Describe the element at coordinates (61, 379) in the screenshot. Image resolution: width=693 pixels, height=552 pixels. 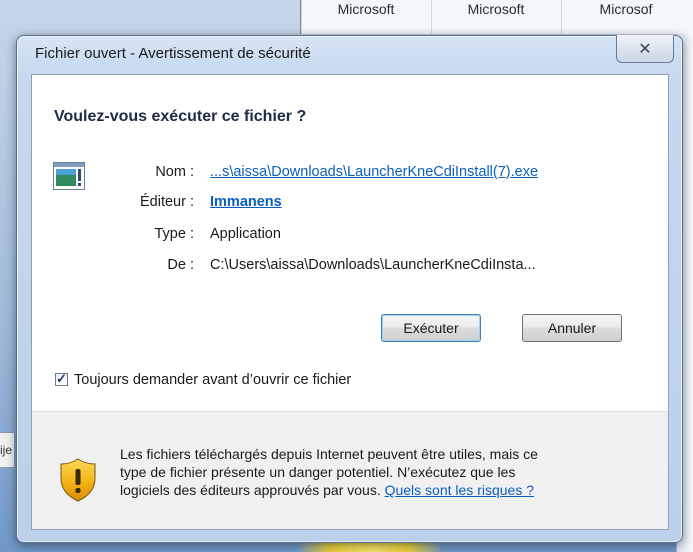
I see `always-ask-checkbox` at that location.